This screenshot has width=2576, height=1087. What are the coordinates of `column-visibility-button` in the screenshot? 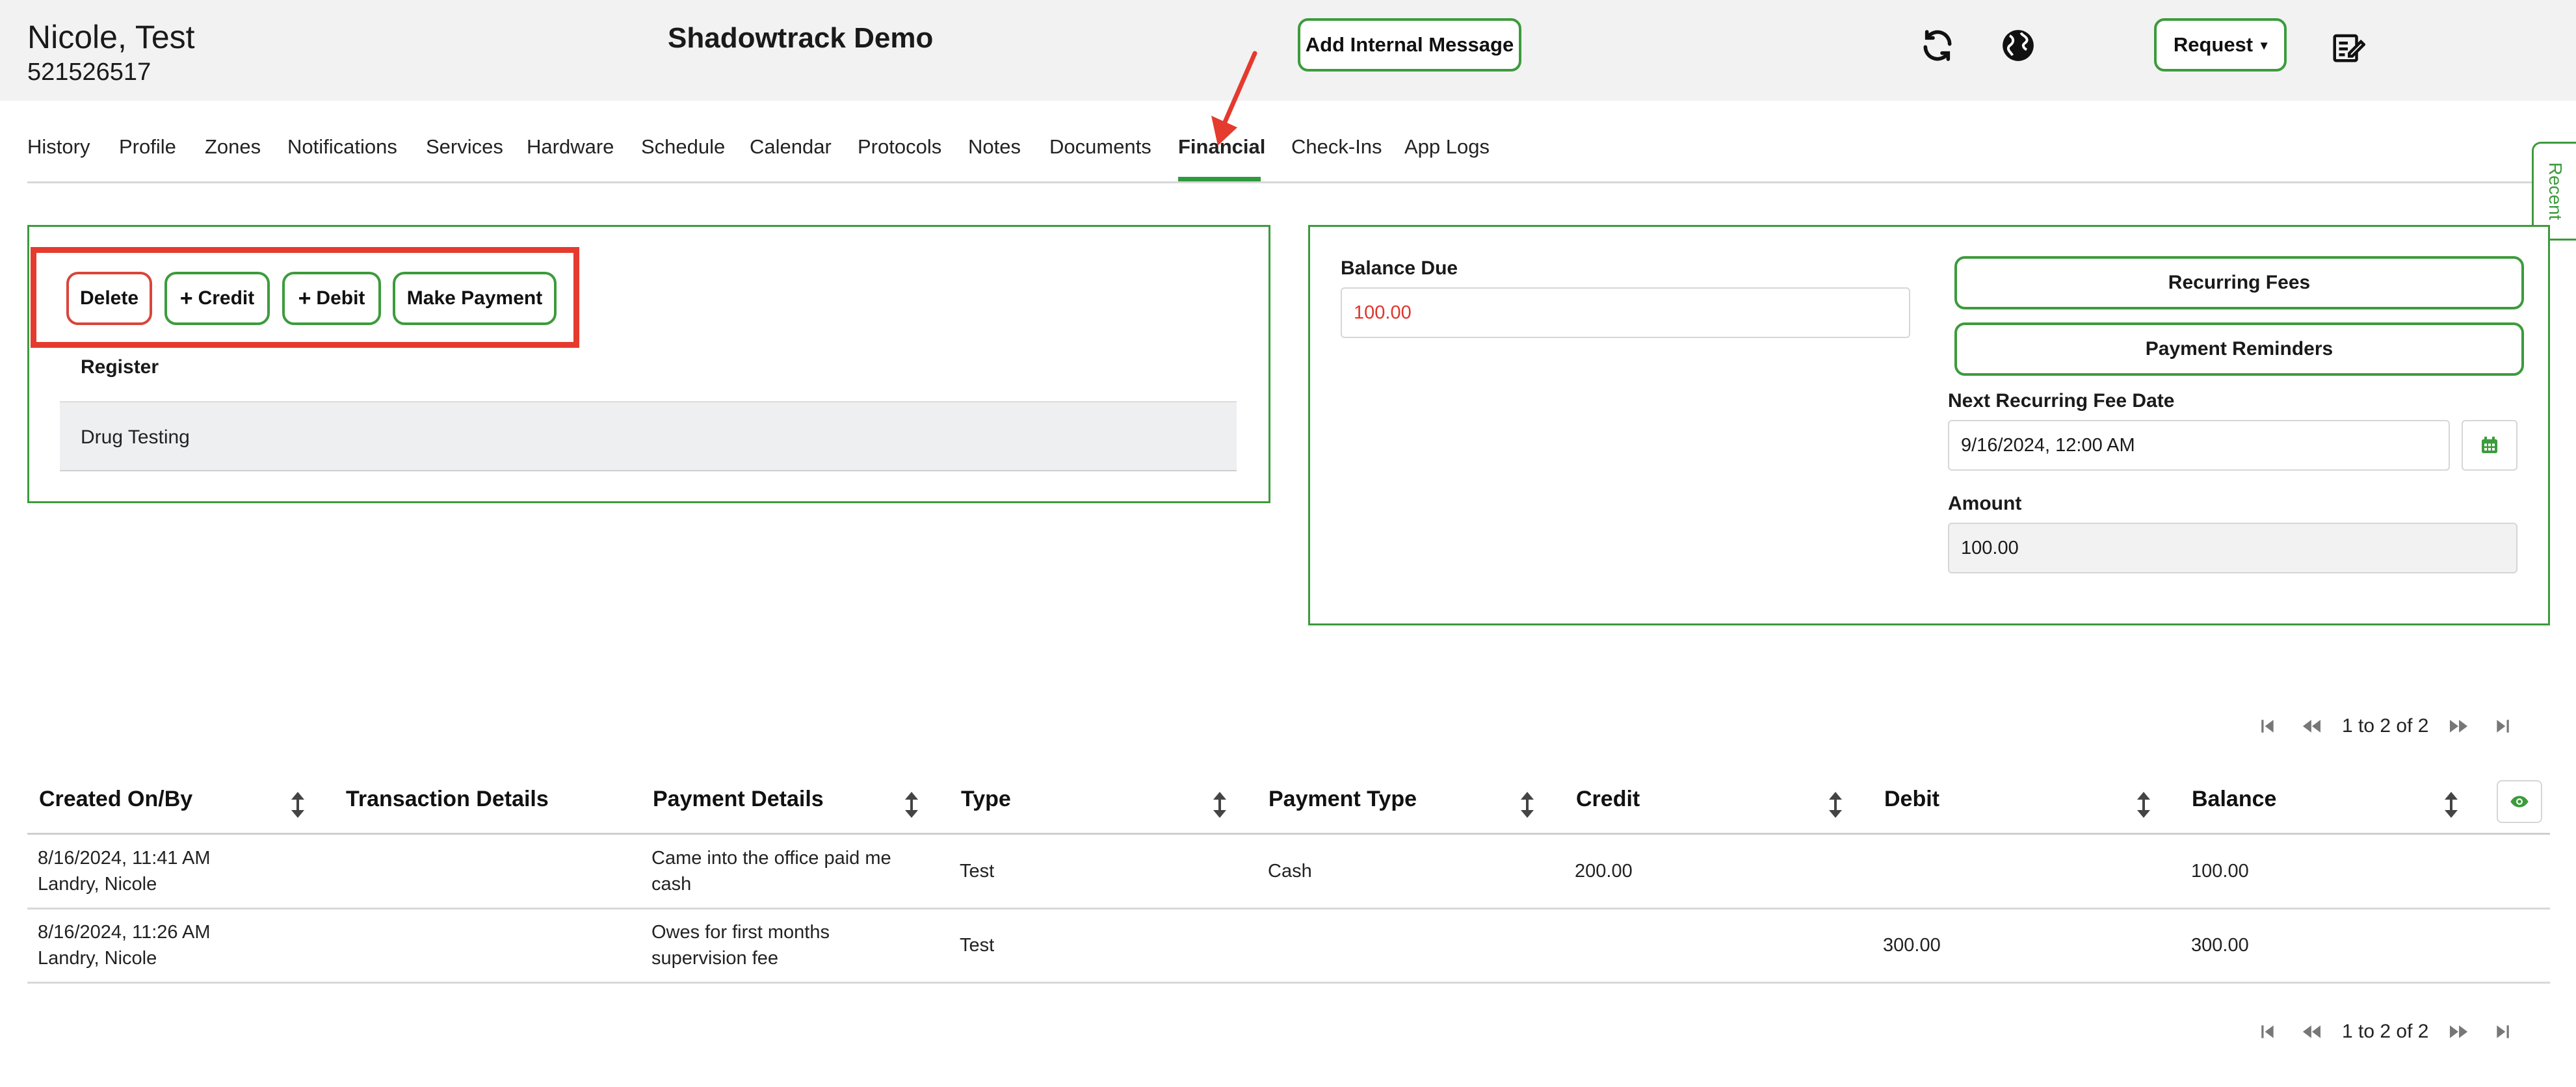 It's located at (2519, 802).